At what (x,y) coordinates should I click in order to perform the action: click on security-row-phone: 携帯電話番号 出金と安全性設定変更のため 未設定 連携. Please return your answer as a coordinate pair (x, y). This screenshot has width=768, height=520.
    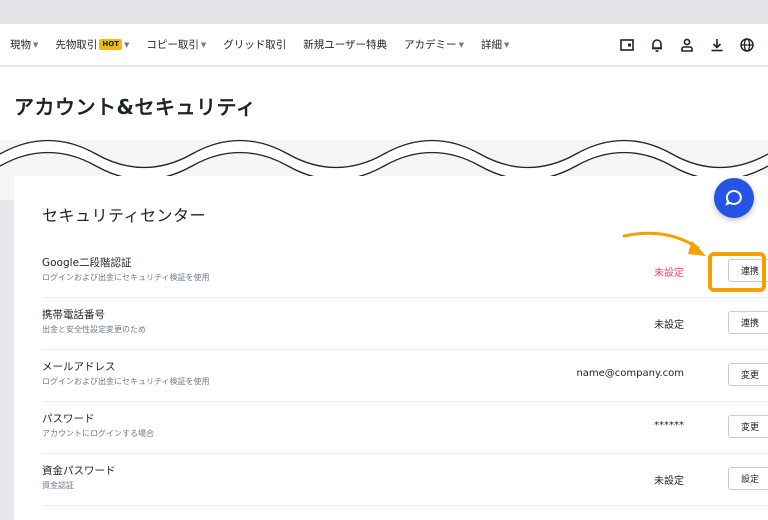
    Looking at the image, I should click on (405, 324).